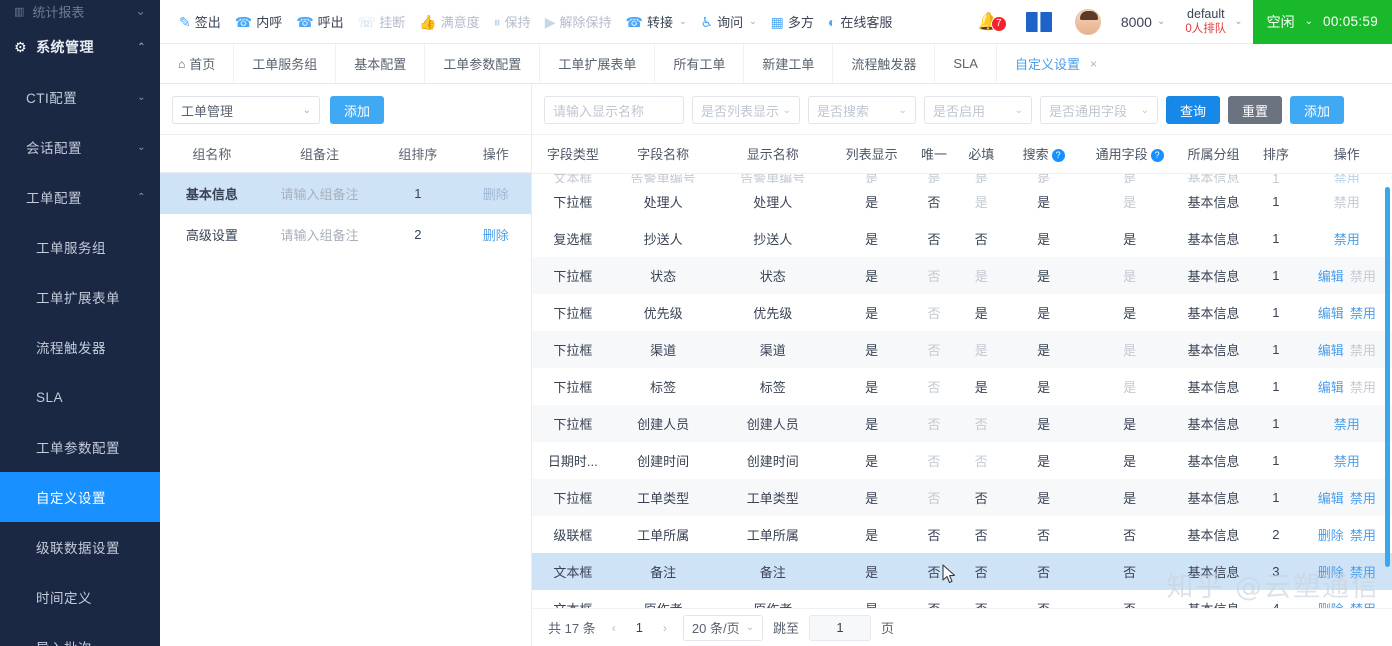 The width and height of the screenshot is (1392, 646). I want to click on scrollbar-thumb, so click(1387, 377).